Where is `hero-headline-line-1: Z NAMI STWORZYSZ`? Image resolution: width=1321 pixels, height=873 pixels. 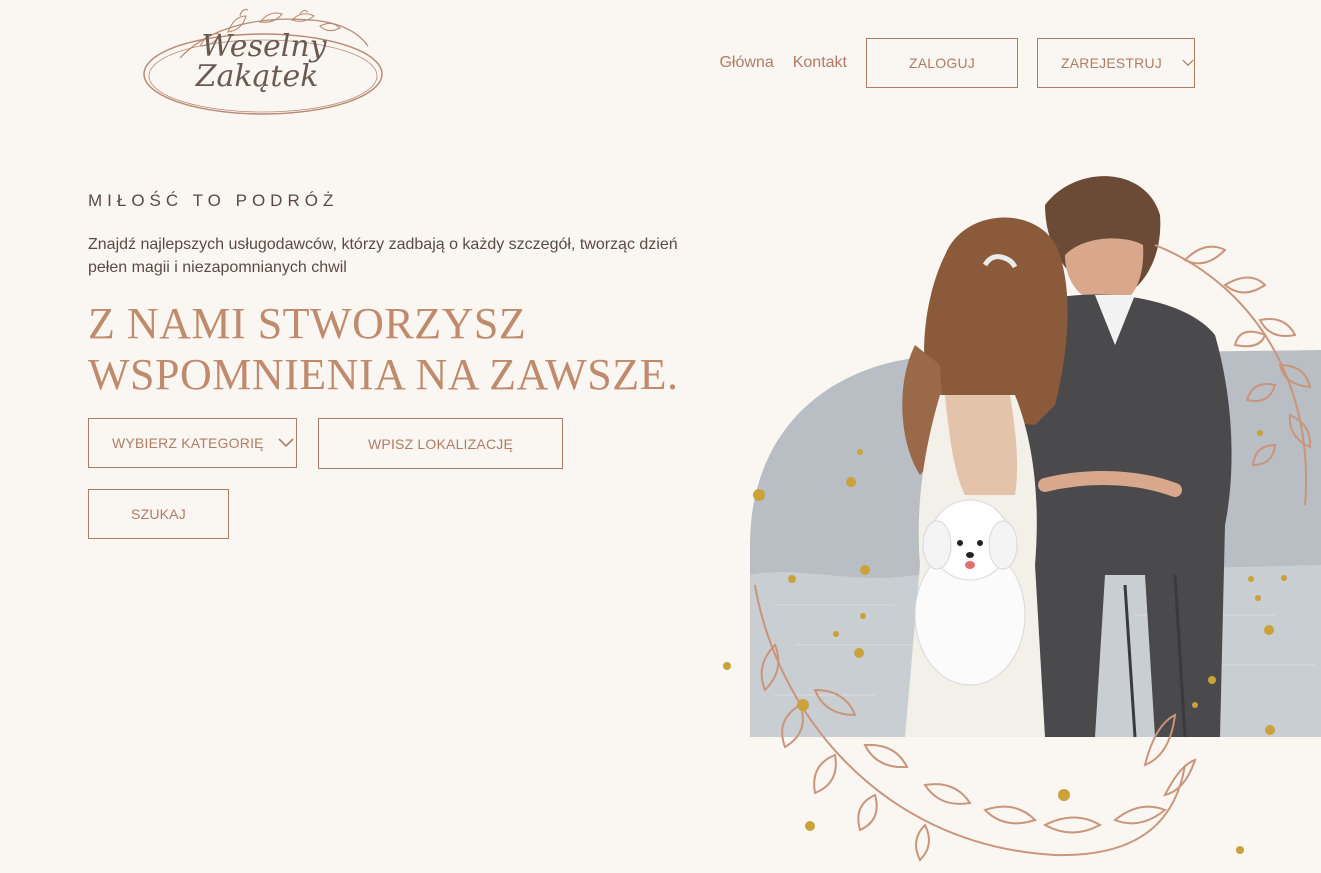 hero-headline-line-1: Z NAMI STWORZYSZ is located at coordinates (307, 323).